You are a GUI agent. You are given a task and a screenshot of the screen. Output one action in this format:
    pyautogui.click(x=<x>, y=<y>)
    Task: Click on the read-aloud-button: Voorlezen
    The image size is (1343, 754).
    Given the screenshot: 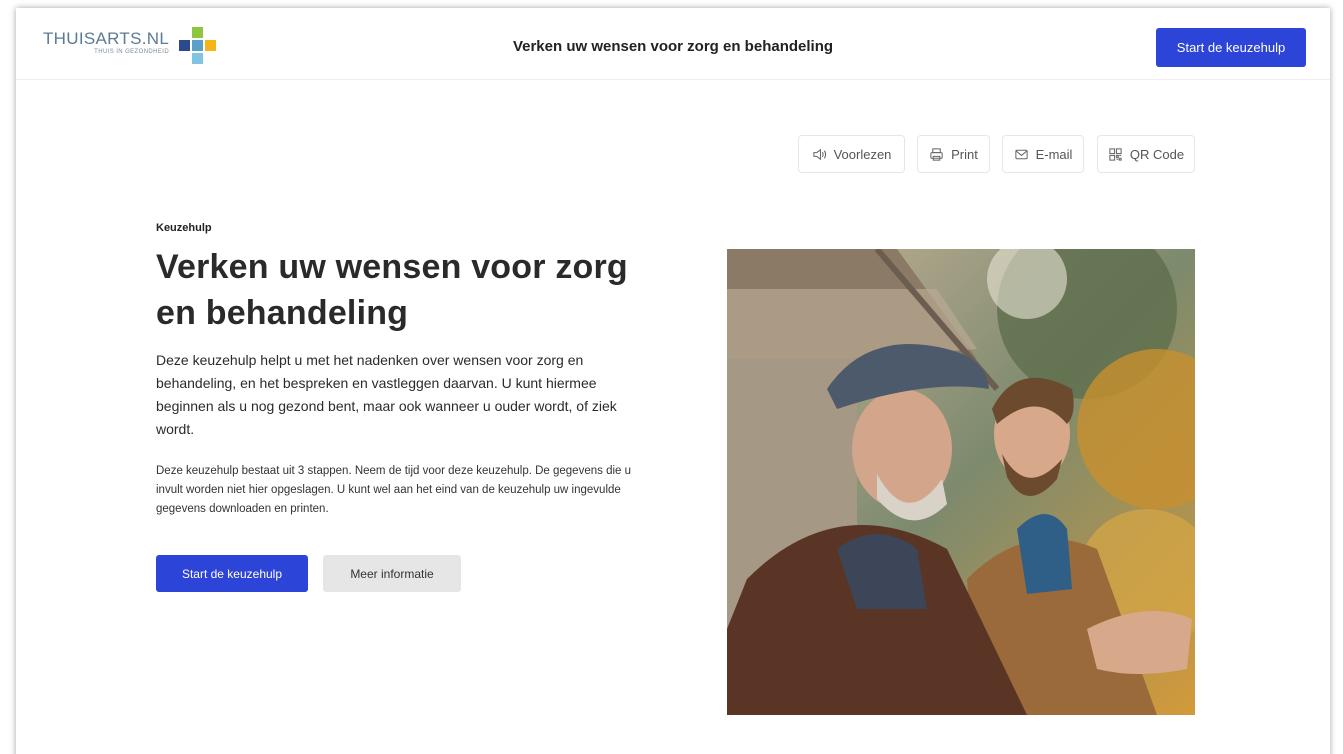 What is the action you would take?
    pyautogui.click(x=851, y=154)
    